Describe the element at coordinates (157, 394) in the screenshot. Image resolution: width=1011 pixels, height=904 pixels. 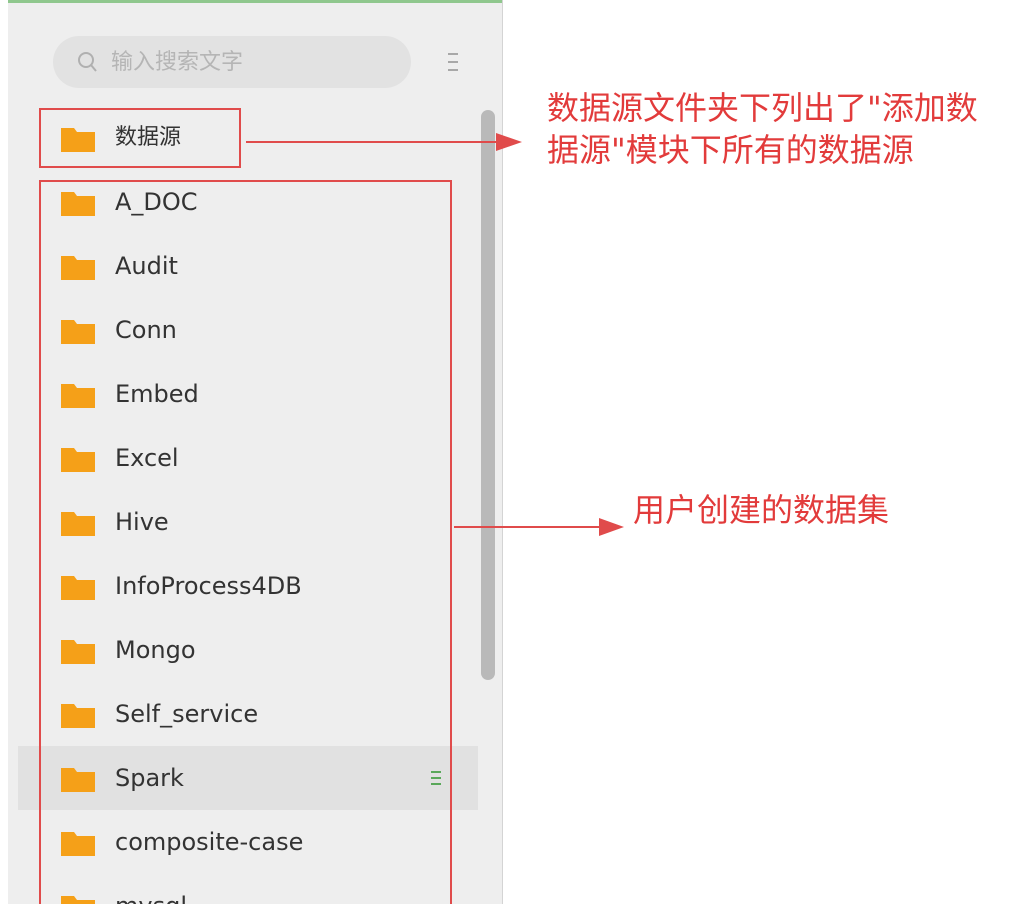
I see `folder-label: Embed` at that location.